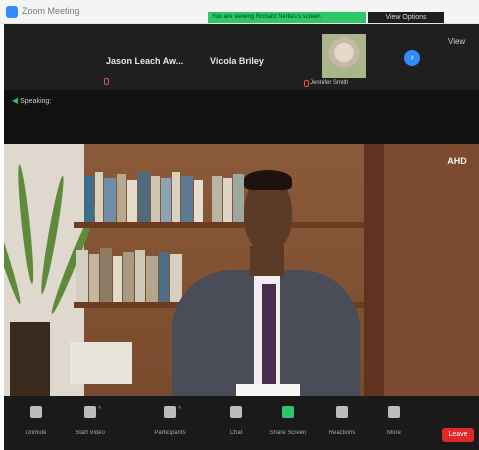 Image resolution: width=479 pixels, height=450 pixels. Describe the element at coordinates (412, 58) in the screenshot. I see `next-page-button: ›` at that location.